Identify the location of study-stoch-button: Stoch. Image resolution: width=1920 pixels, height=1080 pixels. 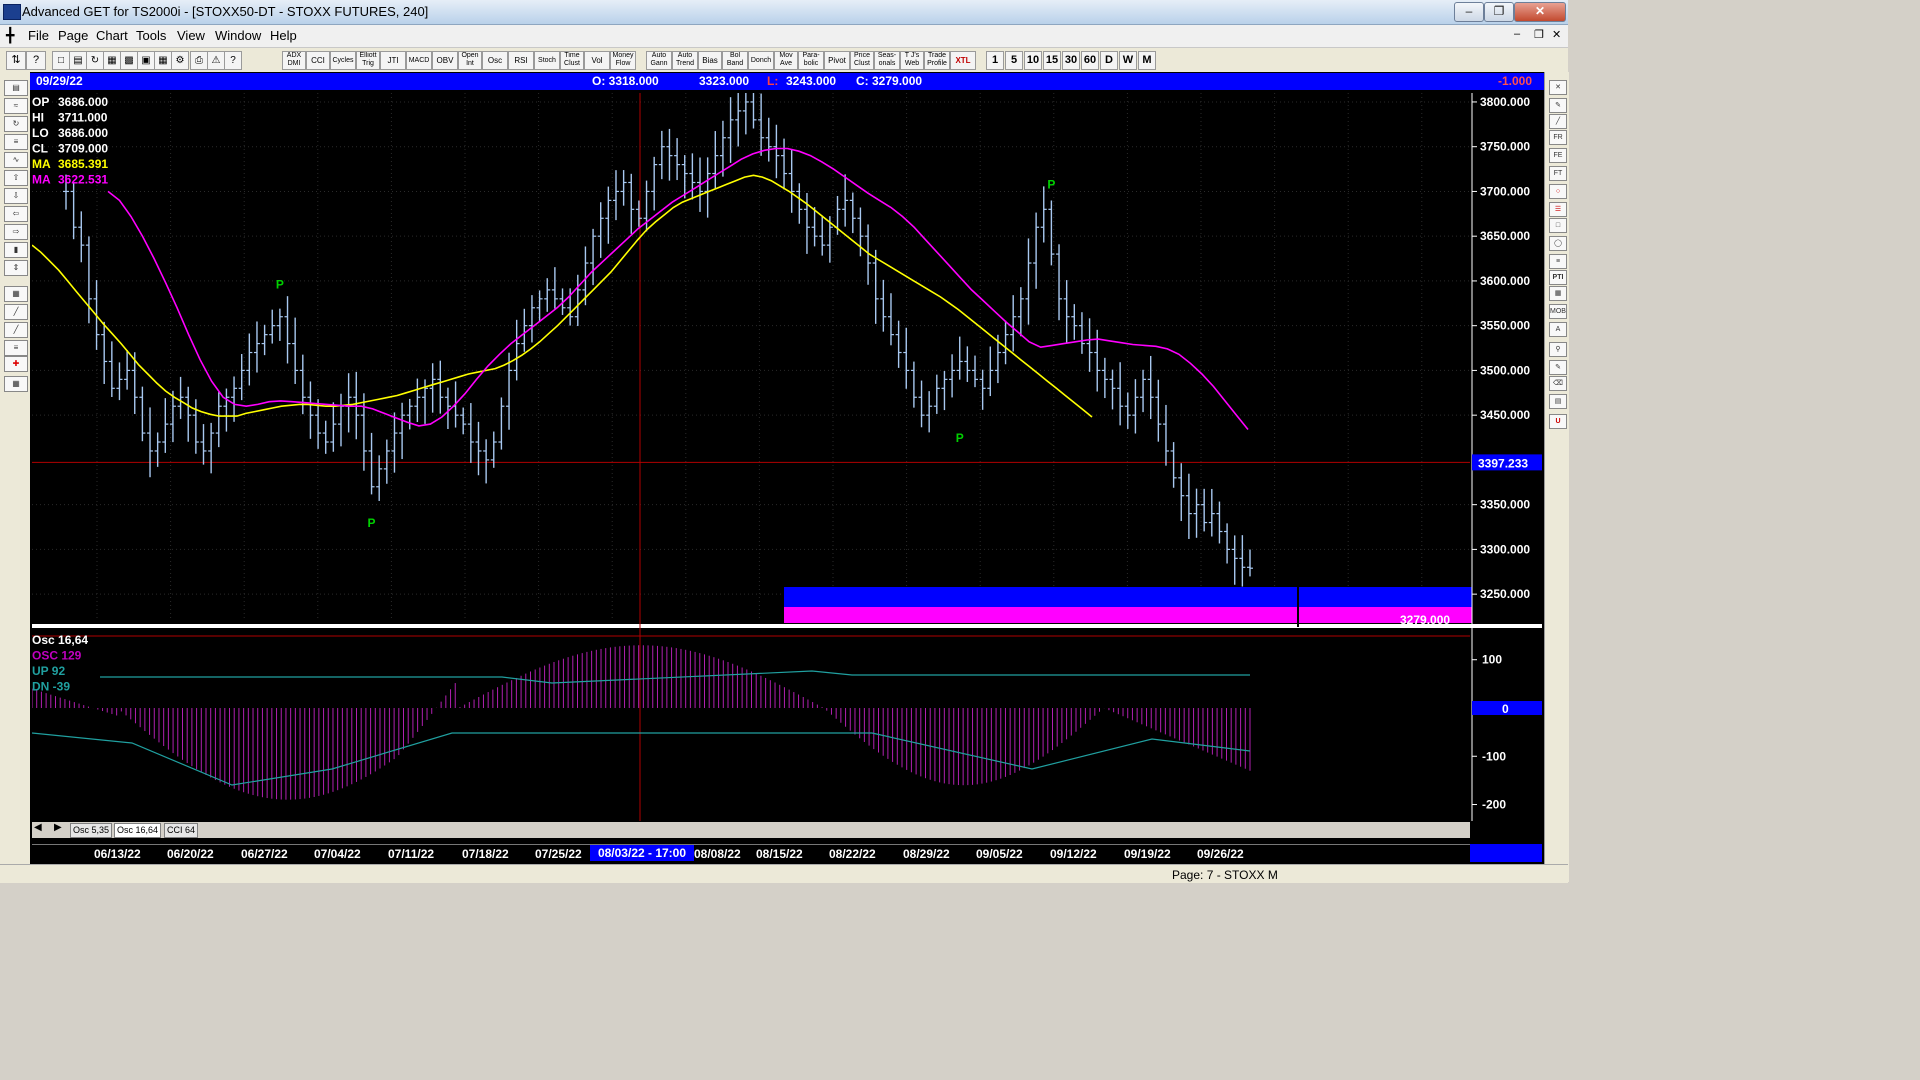
(547, 60).